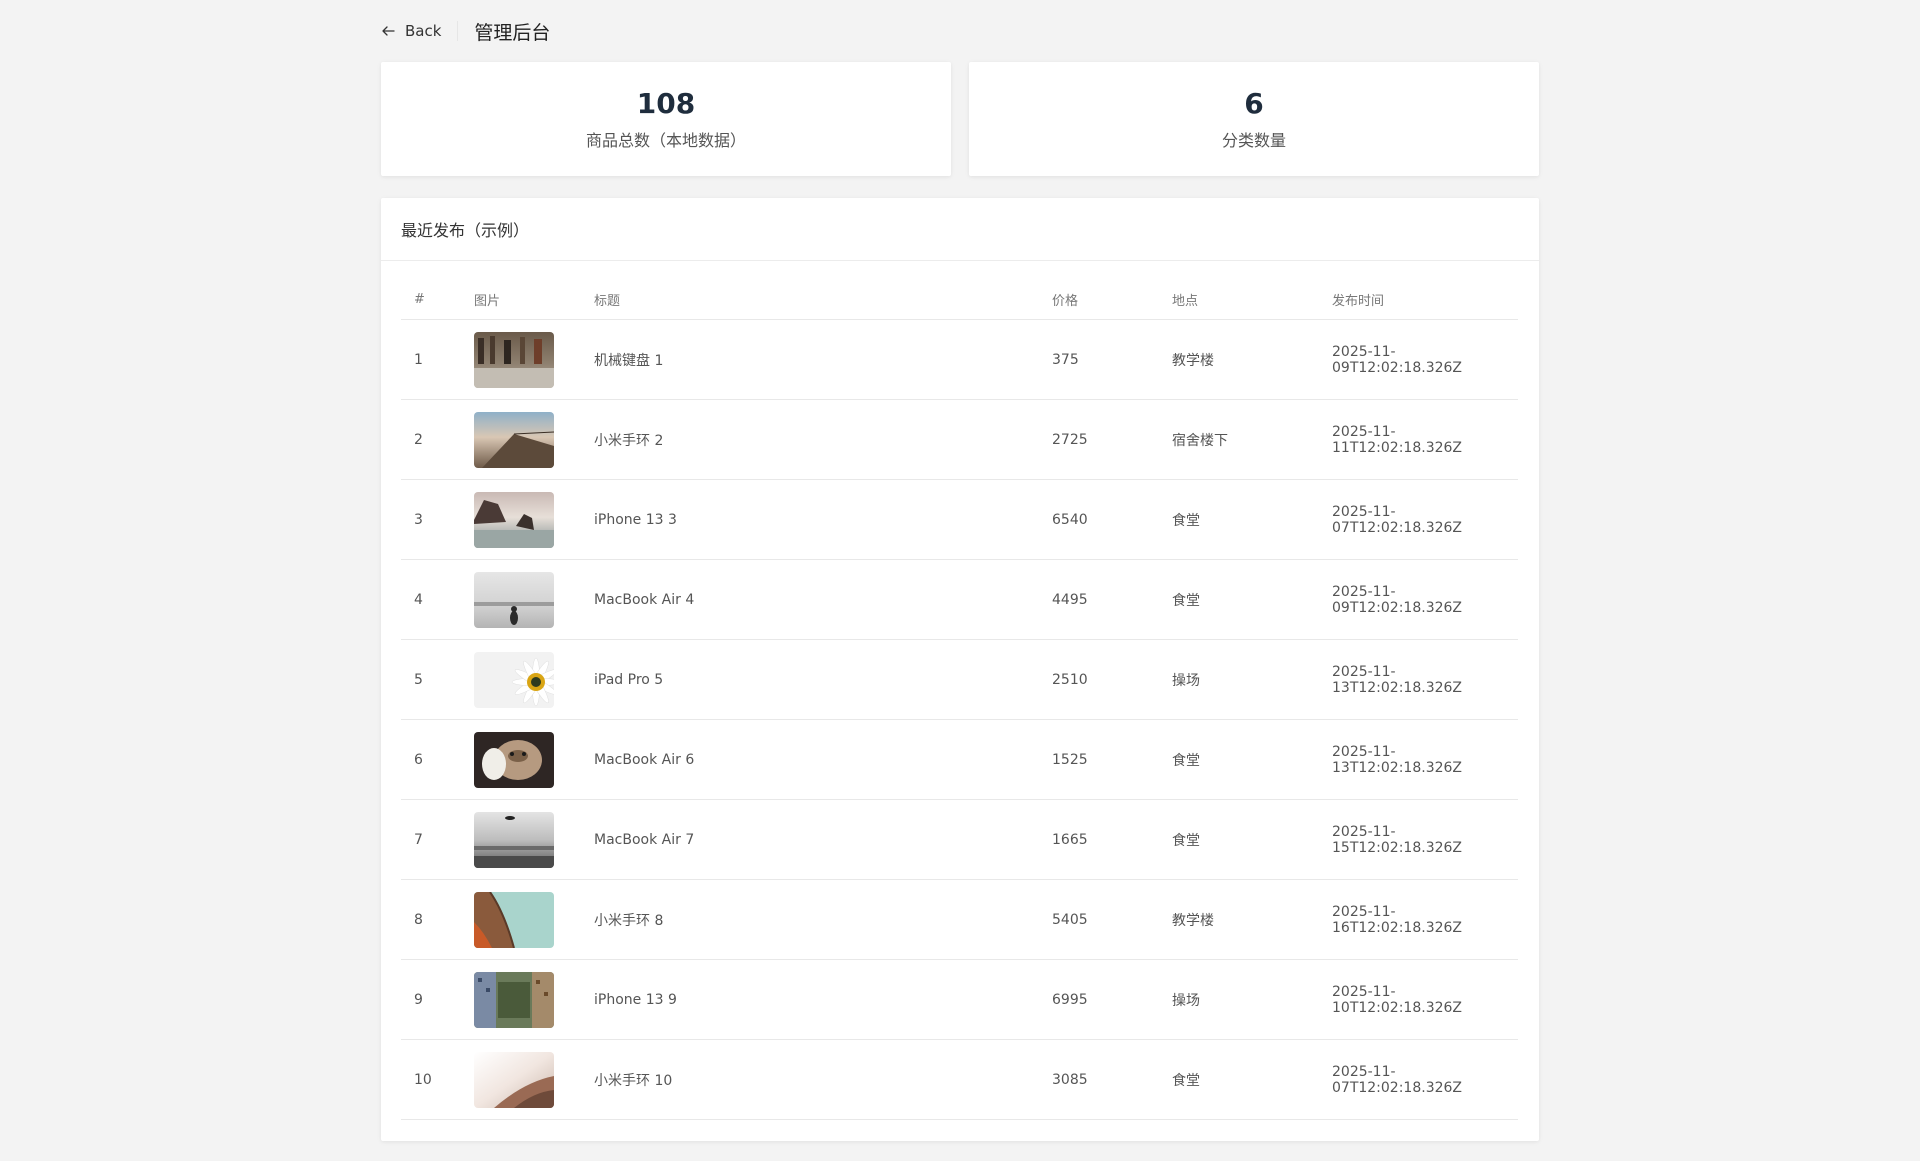 The width and height of the screenshot is (1920, 1161). I want to click on back-button: Back, so click(420, 31).